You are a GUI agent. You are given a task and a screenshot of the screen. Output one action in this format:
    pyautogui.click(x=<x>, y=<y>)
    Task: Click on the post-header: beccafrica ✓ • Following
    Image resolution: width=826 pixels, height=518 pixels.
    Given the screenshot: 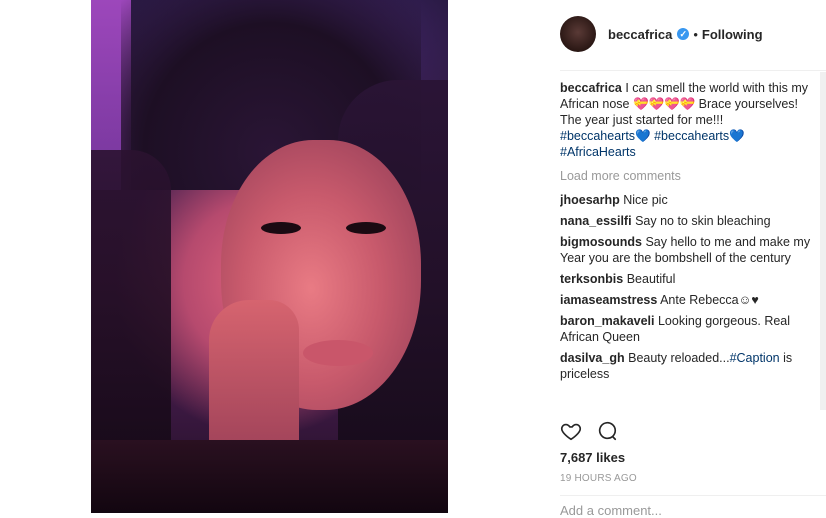 What is the action you would take?
    pyautogui.click(x=661, y=34)
    